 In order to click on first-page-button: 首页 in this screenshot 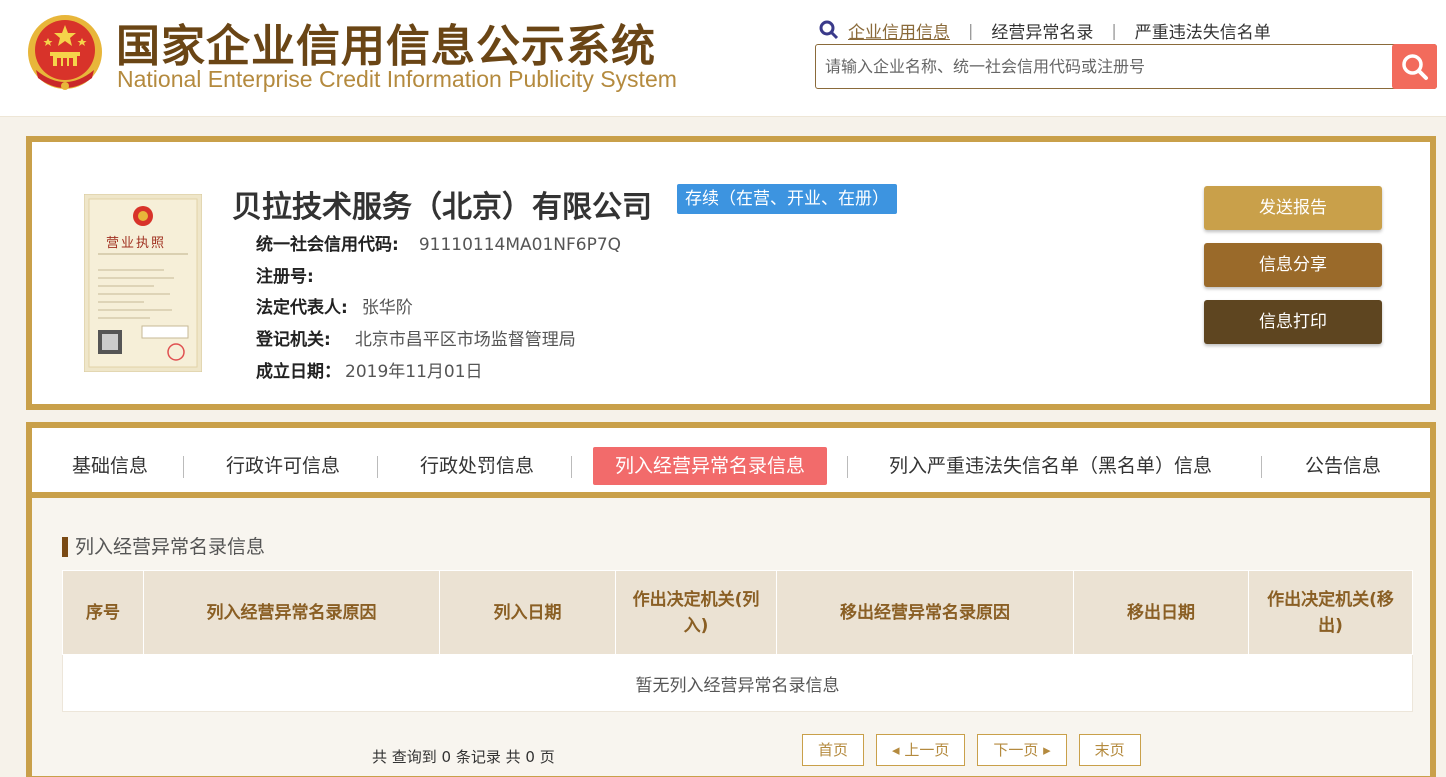, I will do `click(833, 750)`.